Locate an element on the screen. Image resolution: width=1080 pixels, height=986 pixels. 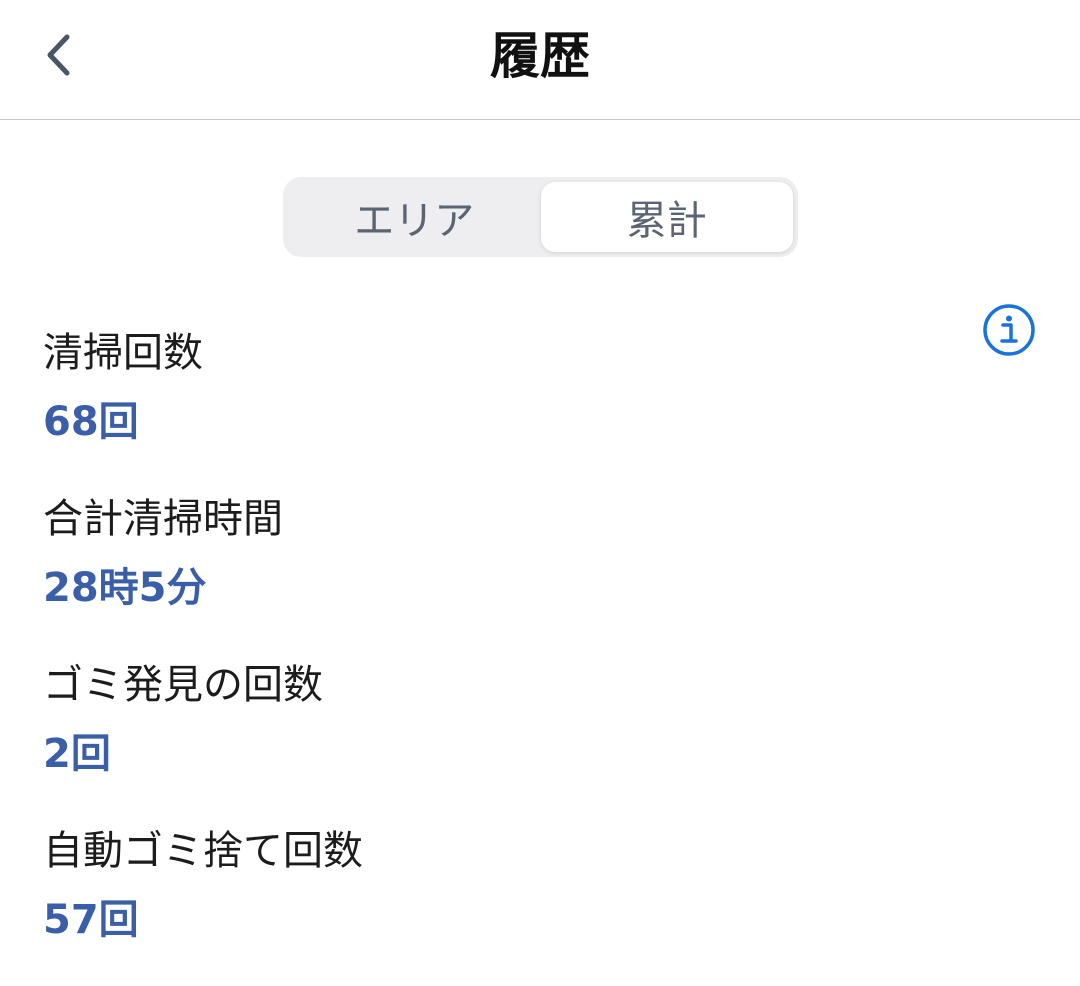
stat-label: 自動ゴミ捨て回数 is located at coordinates (203, 851).